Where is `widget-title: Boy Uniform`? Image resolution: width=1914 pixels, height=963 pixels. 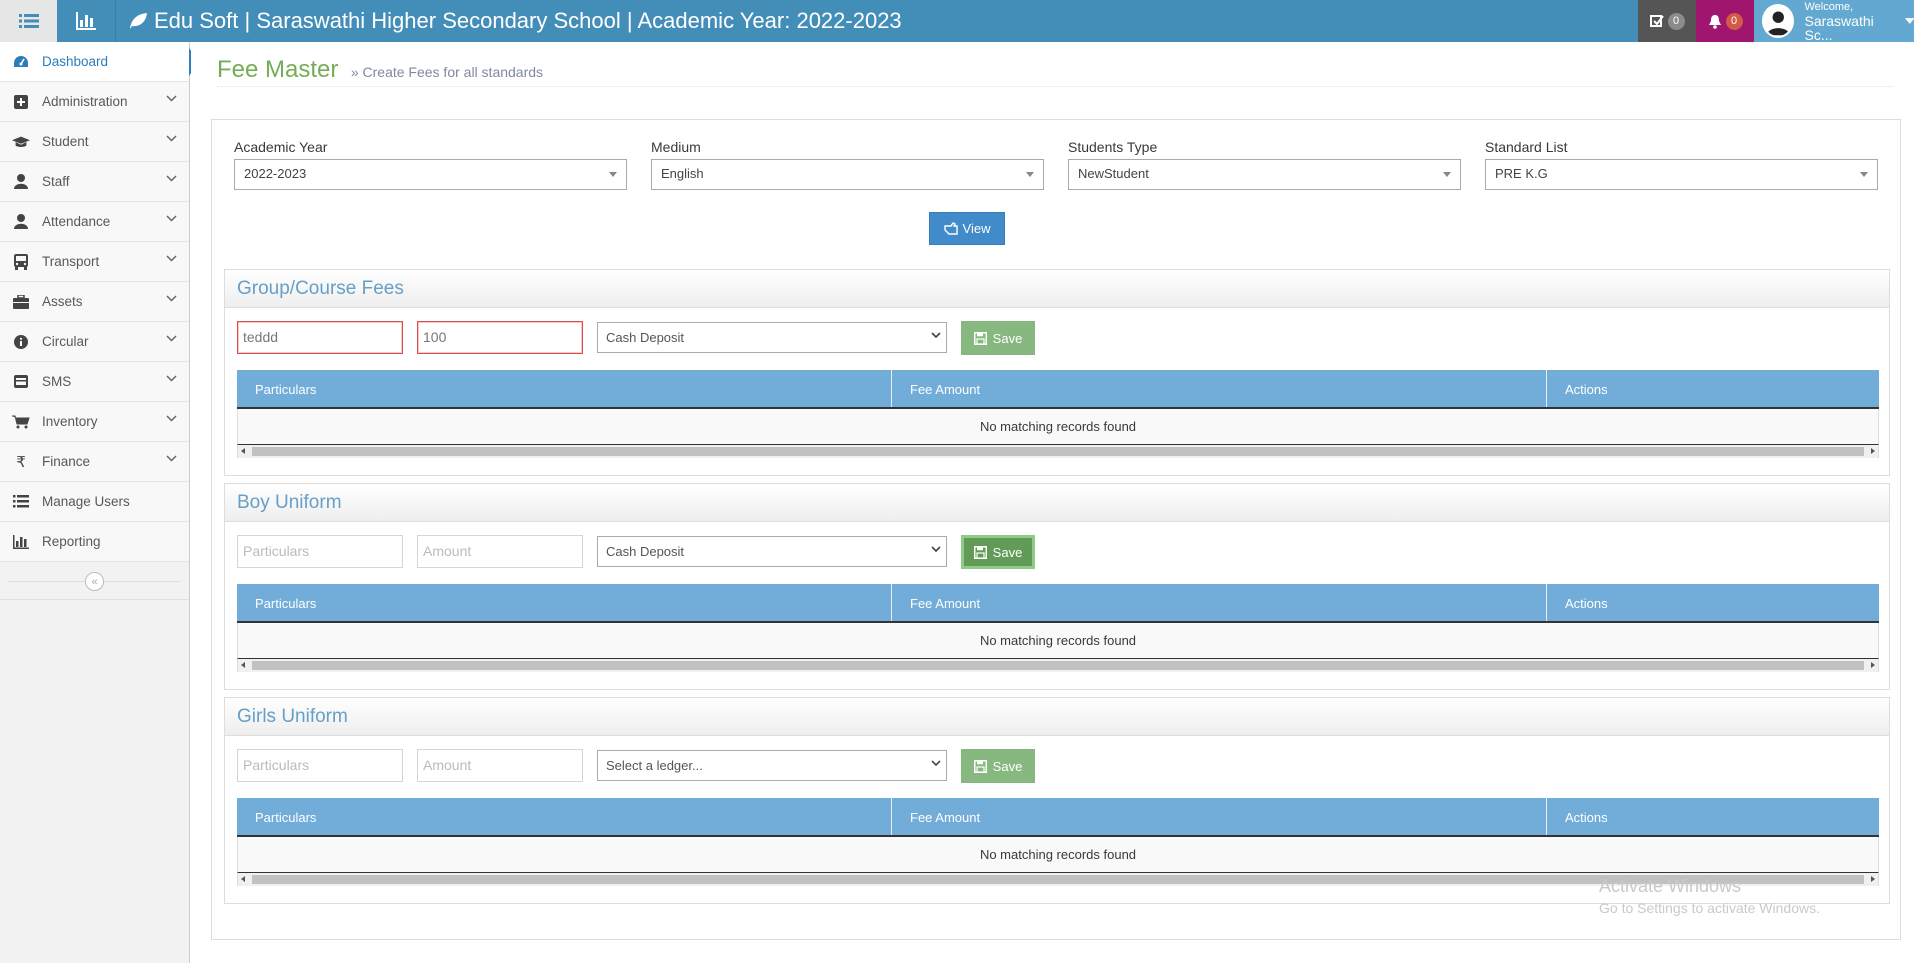 widget-title: Boy Uniform is located at coordinates (1057, 503).